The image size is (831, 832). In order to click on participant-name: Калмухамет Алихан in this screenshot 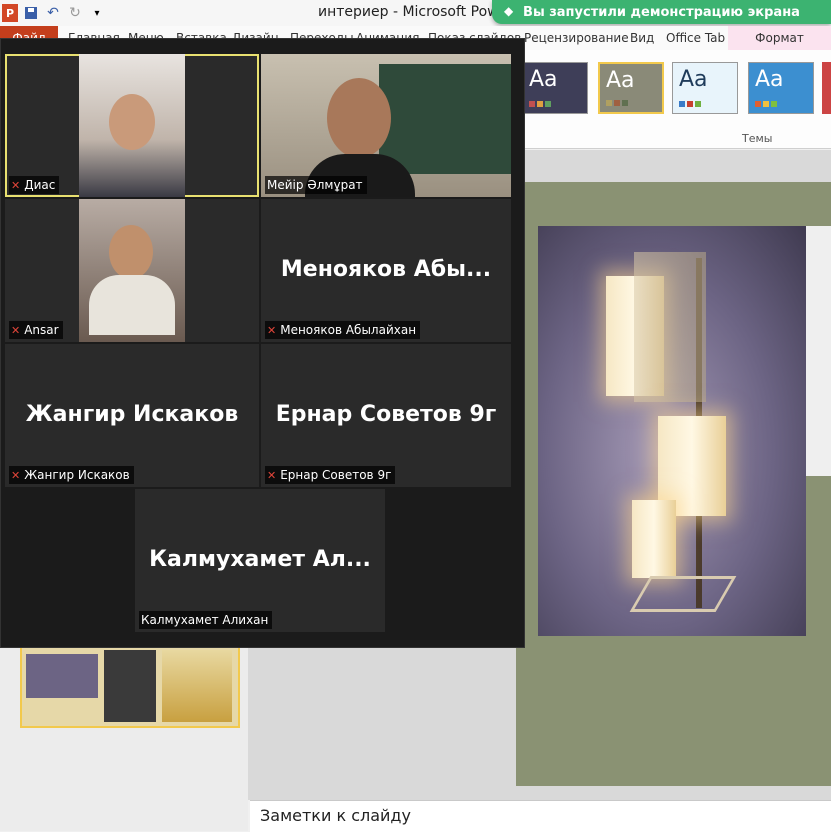, I will do `click(205, 620)`.